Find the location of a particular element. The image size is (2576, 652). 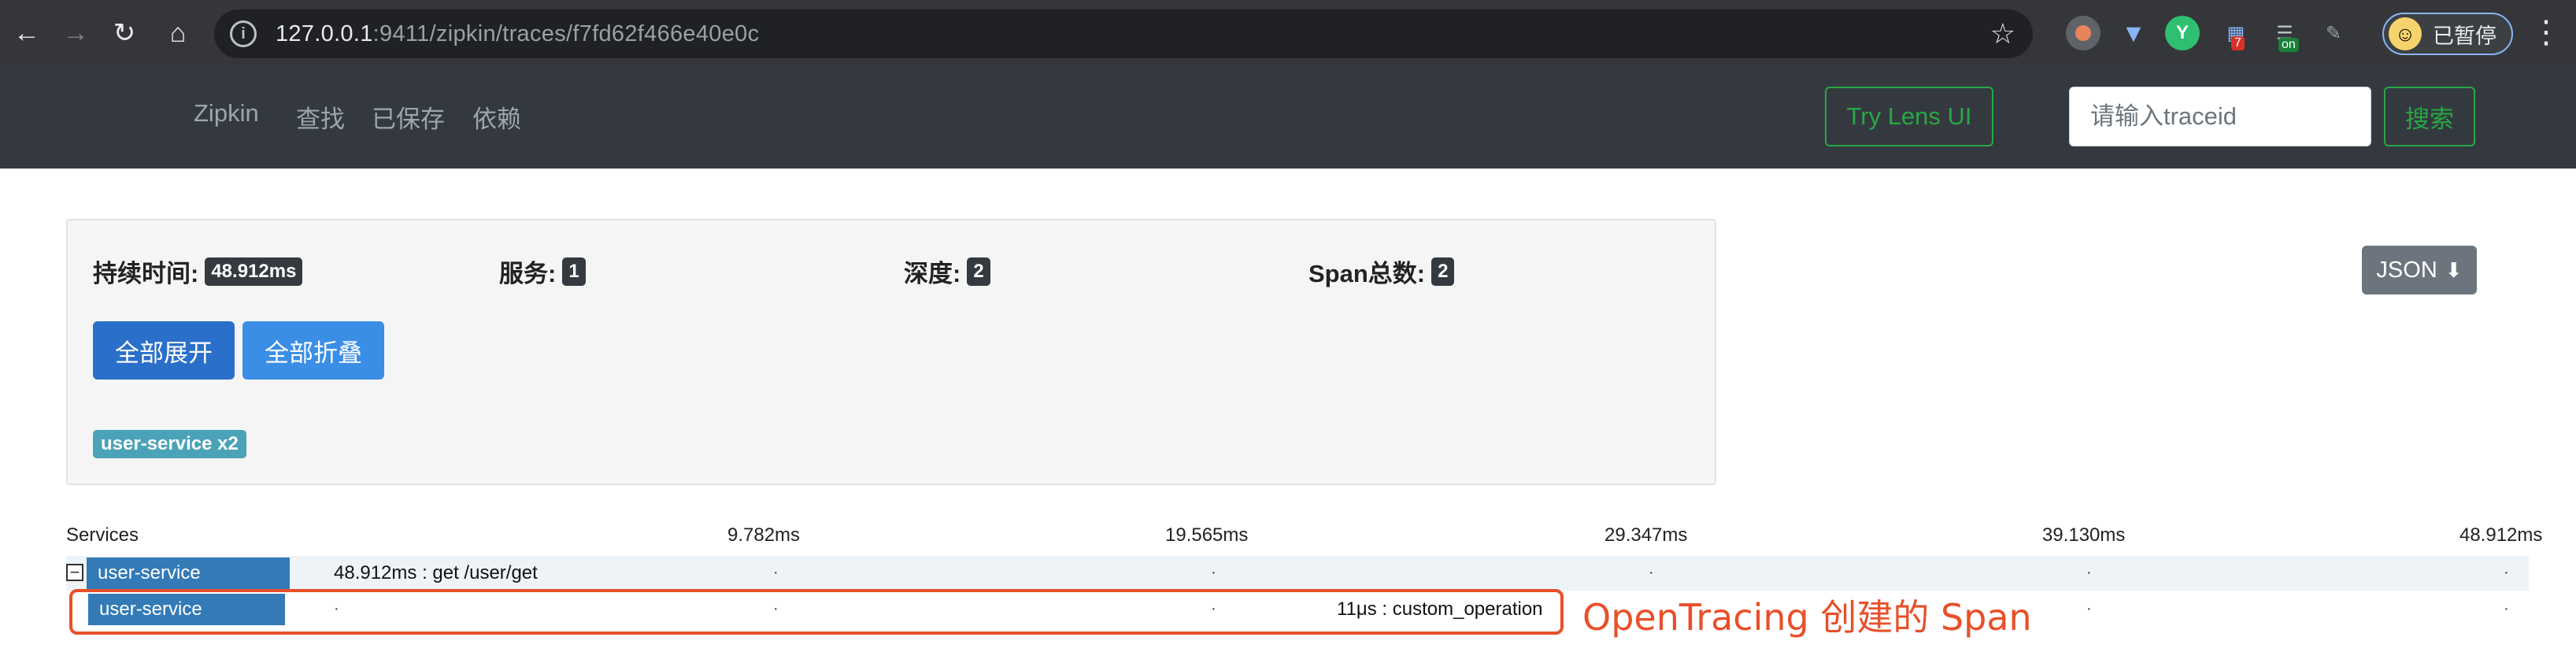

expand-all-button: 全部展开 is located at coordinates (164, 350).